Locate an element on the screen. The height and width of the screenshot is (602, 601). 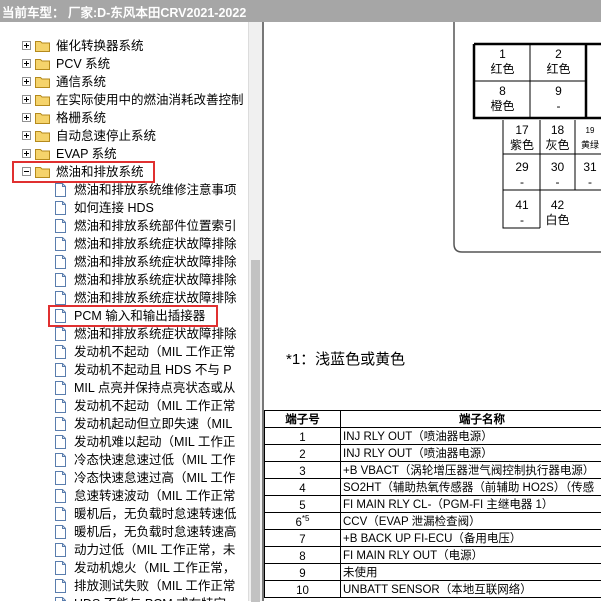
tree-folder-item: PCV 系统 is located at coordinates (124, 64).